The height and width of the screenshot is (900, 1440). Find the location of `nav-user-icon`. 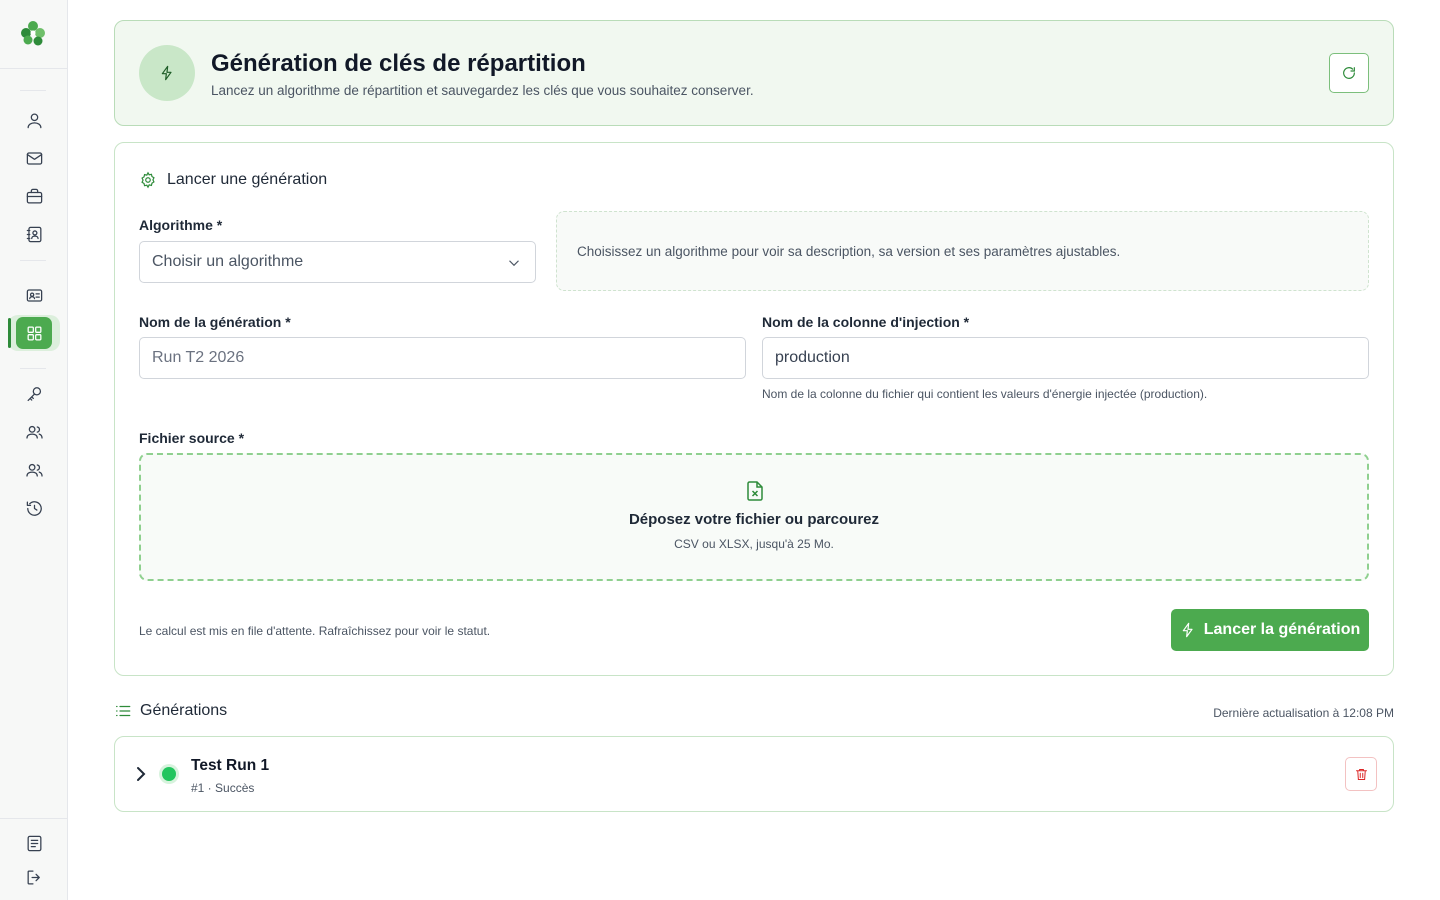

nav-user-icon is located at coordinates (34, 120).